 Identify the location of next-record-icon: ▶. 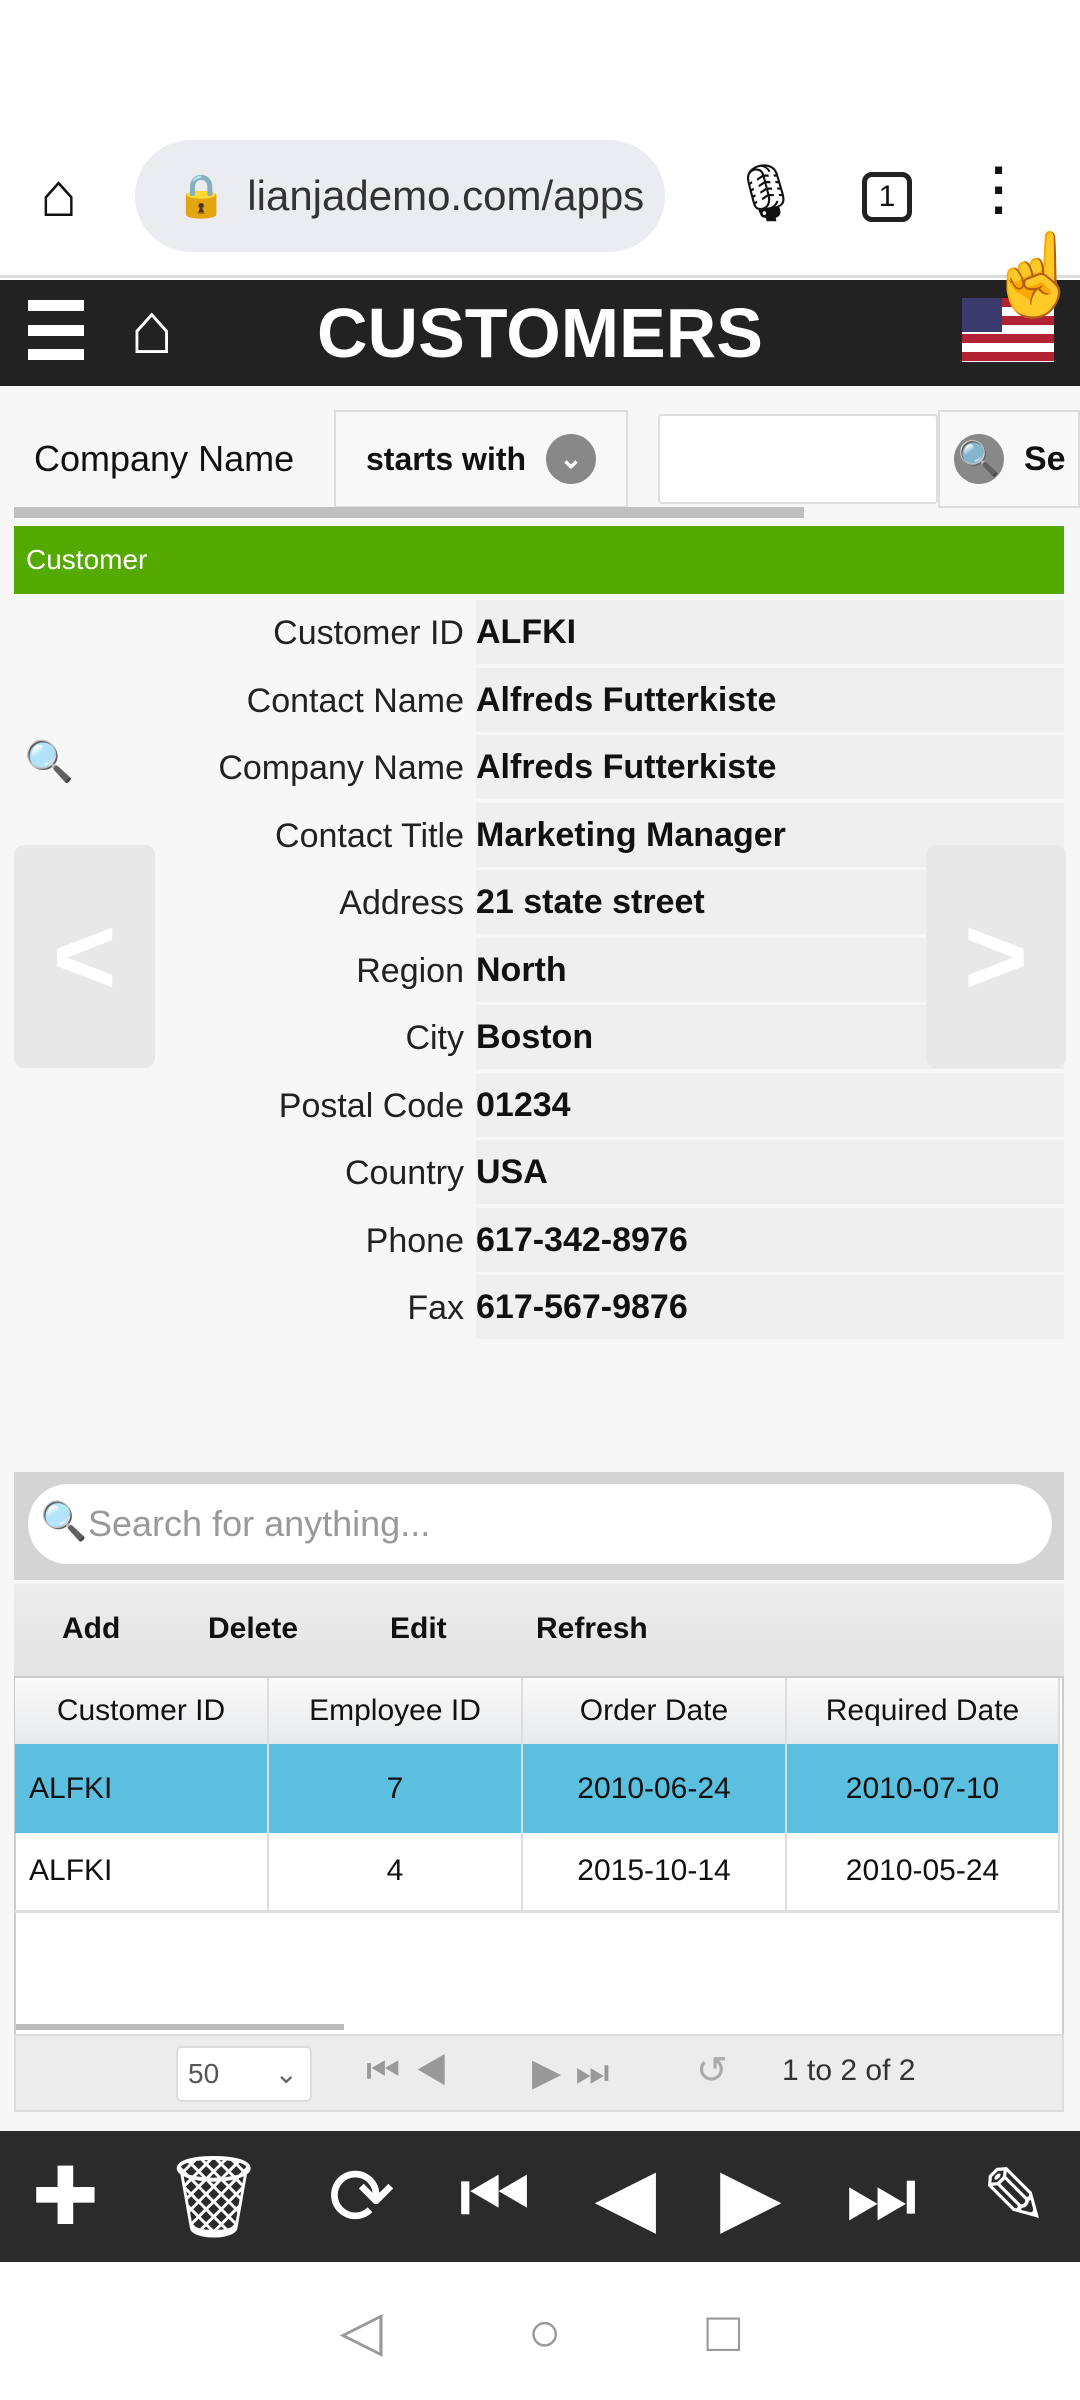
(751, 2196).